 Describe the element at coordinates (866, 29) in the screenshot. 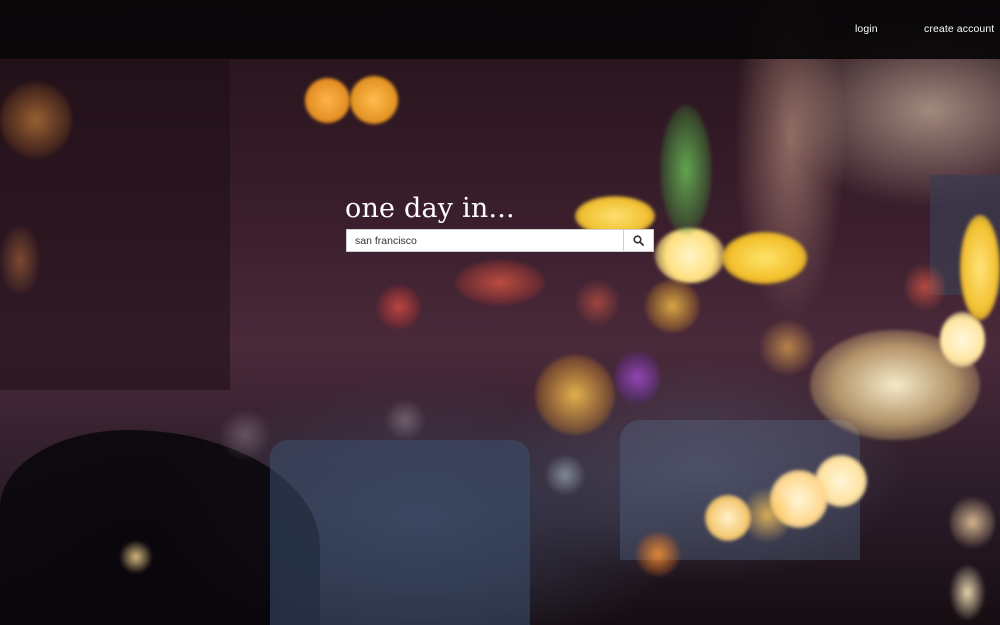

I see `login-link: login` at that location.